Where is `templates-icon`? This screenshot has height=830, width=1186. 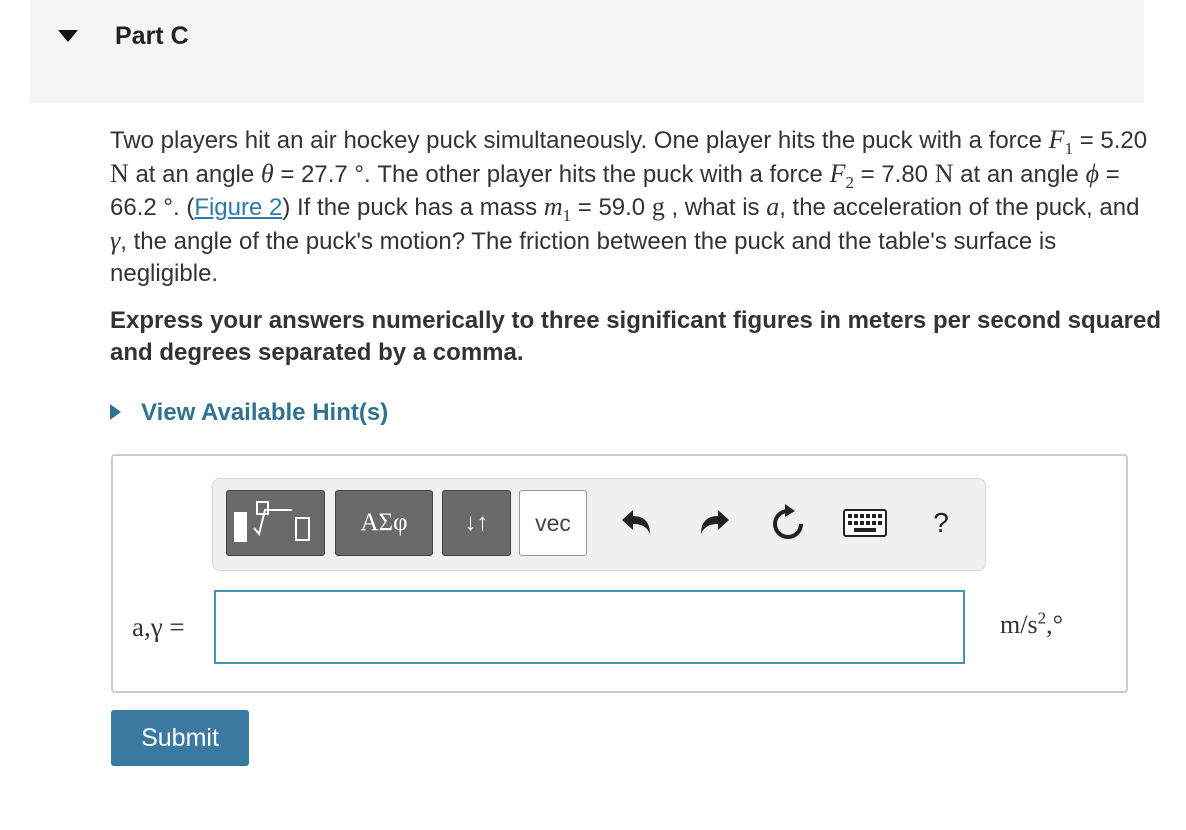 templates-icon is located at coordinates (271, 521).